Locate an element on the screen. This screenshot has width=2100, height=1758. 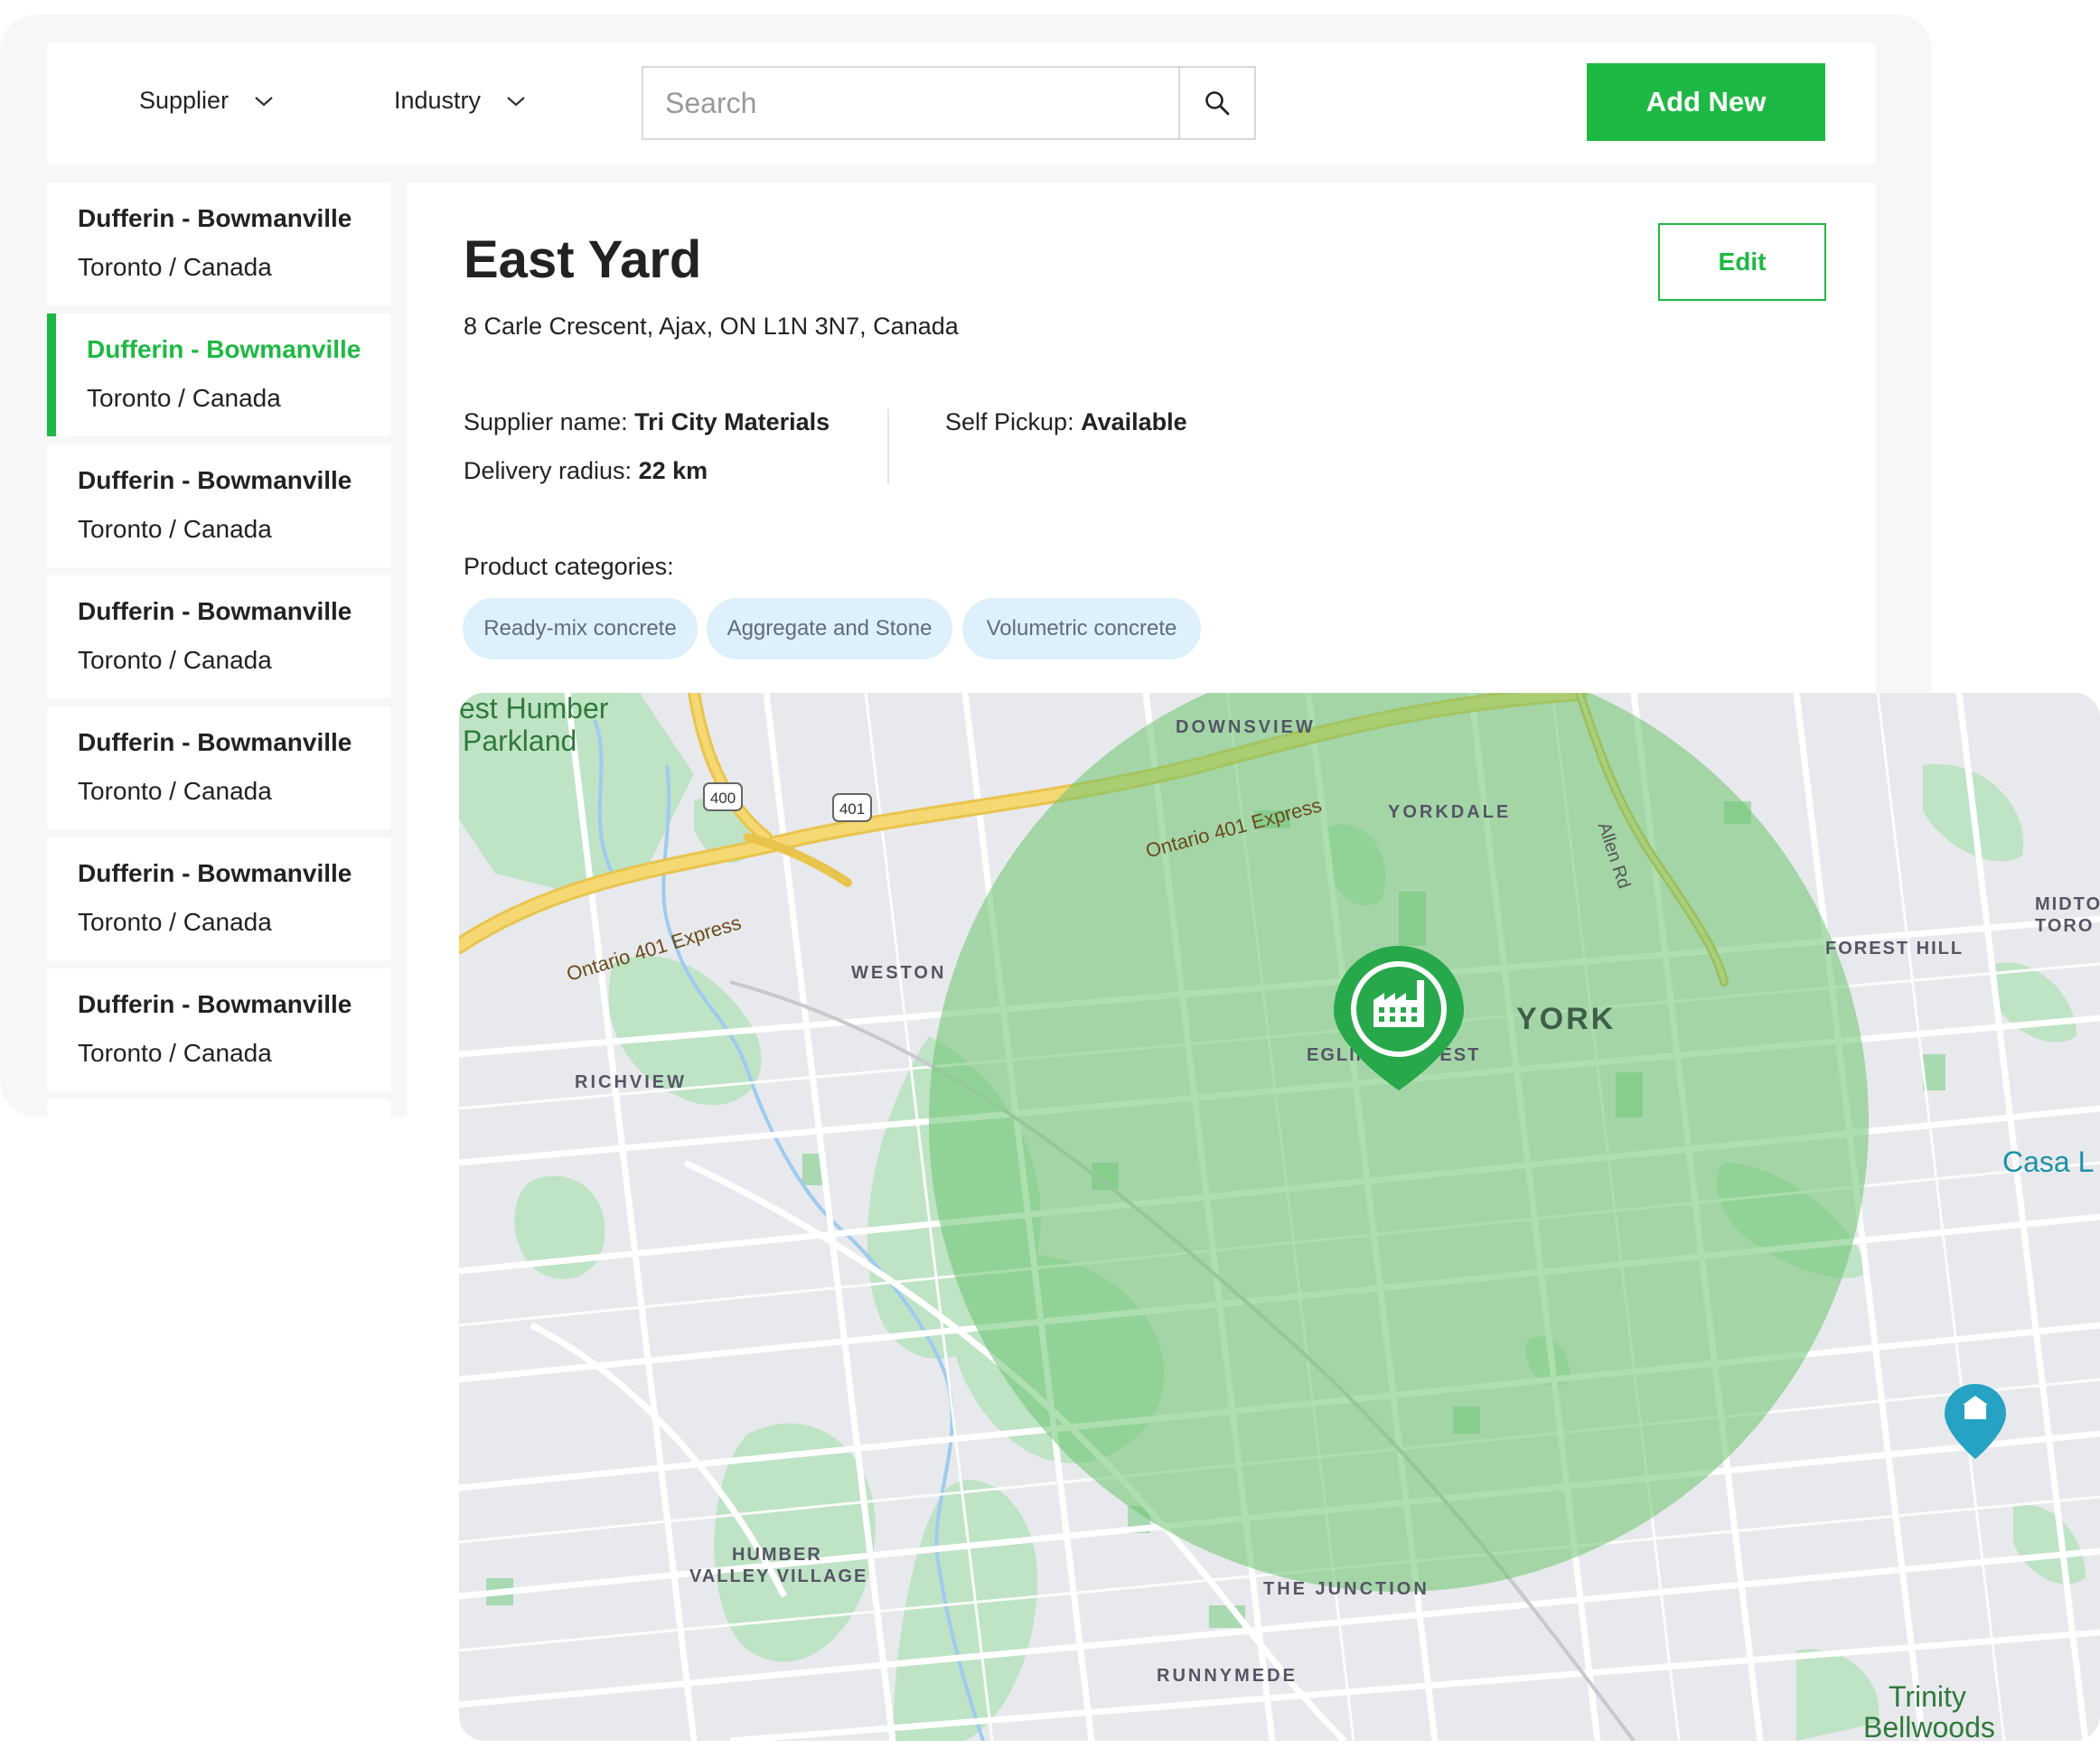
self-pickup-field: Self Pickup: Available is located at coordinates (1066, 422).